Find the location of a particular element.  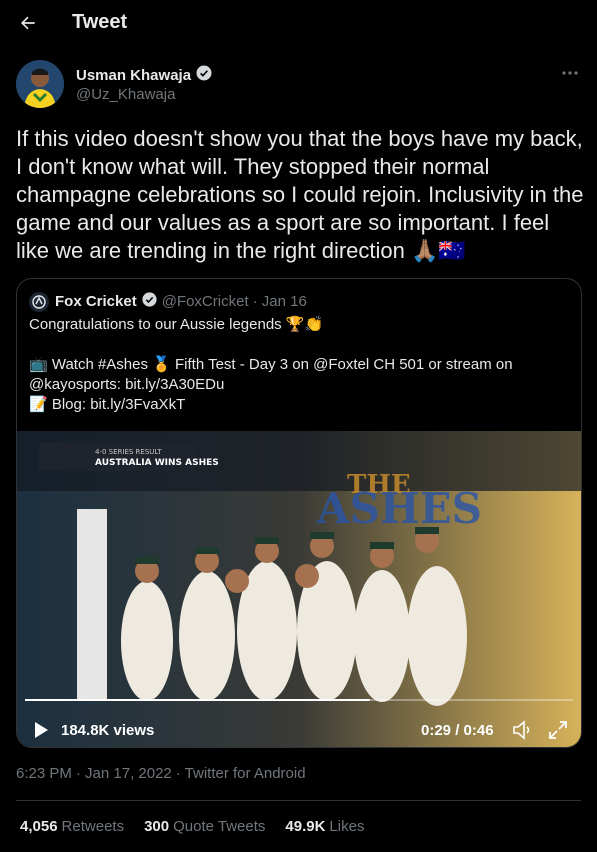

likes-stat: 49.9K Likes is located at coordinates (324, 826).